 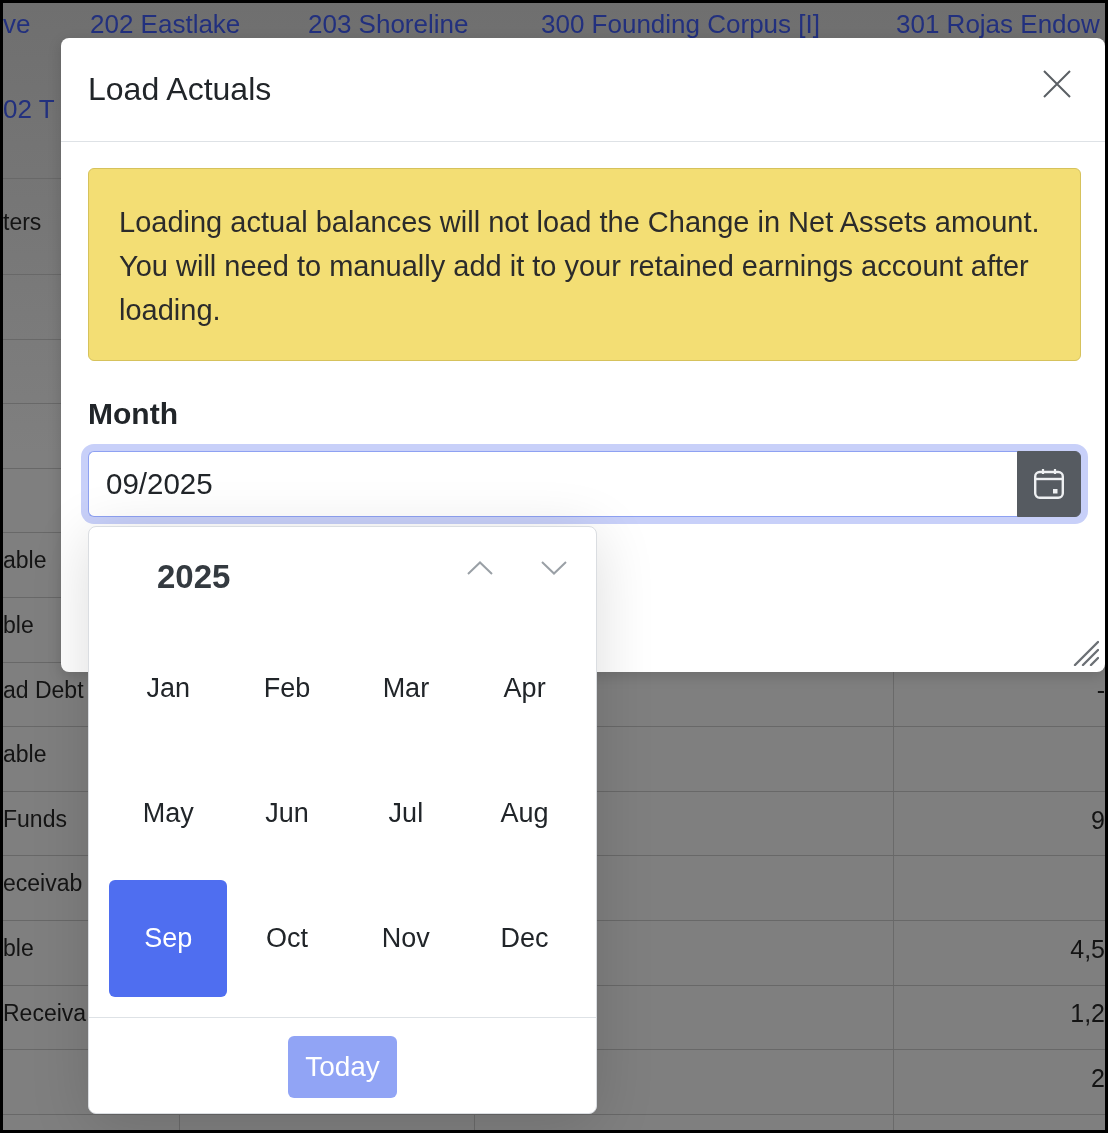 I want to click on row-value: 9, so click(x=1098, y=819).